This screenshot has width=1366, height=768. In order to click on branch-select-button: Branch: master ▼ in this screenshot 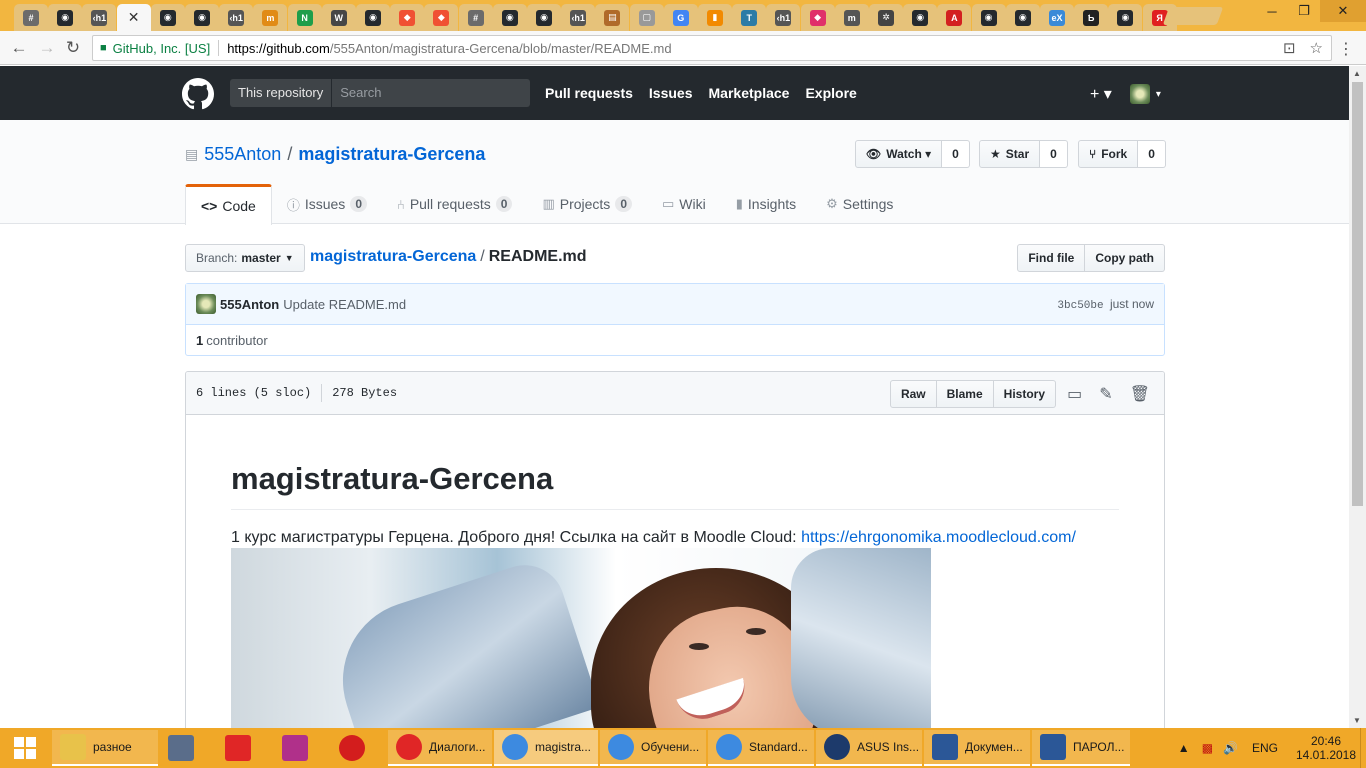, I will do `click(245, 258)`.